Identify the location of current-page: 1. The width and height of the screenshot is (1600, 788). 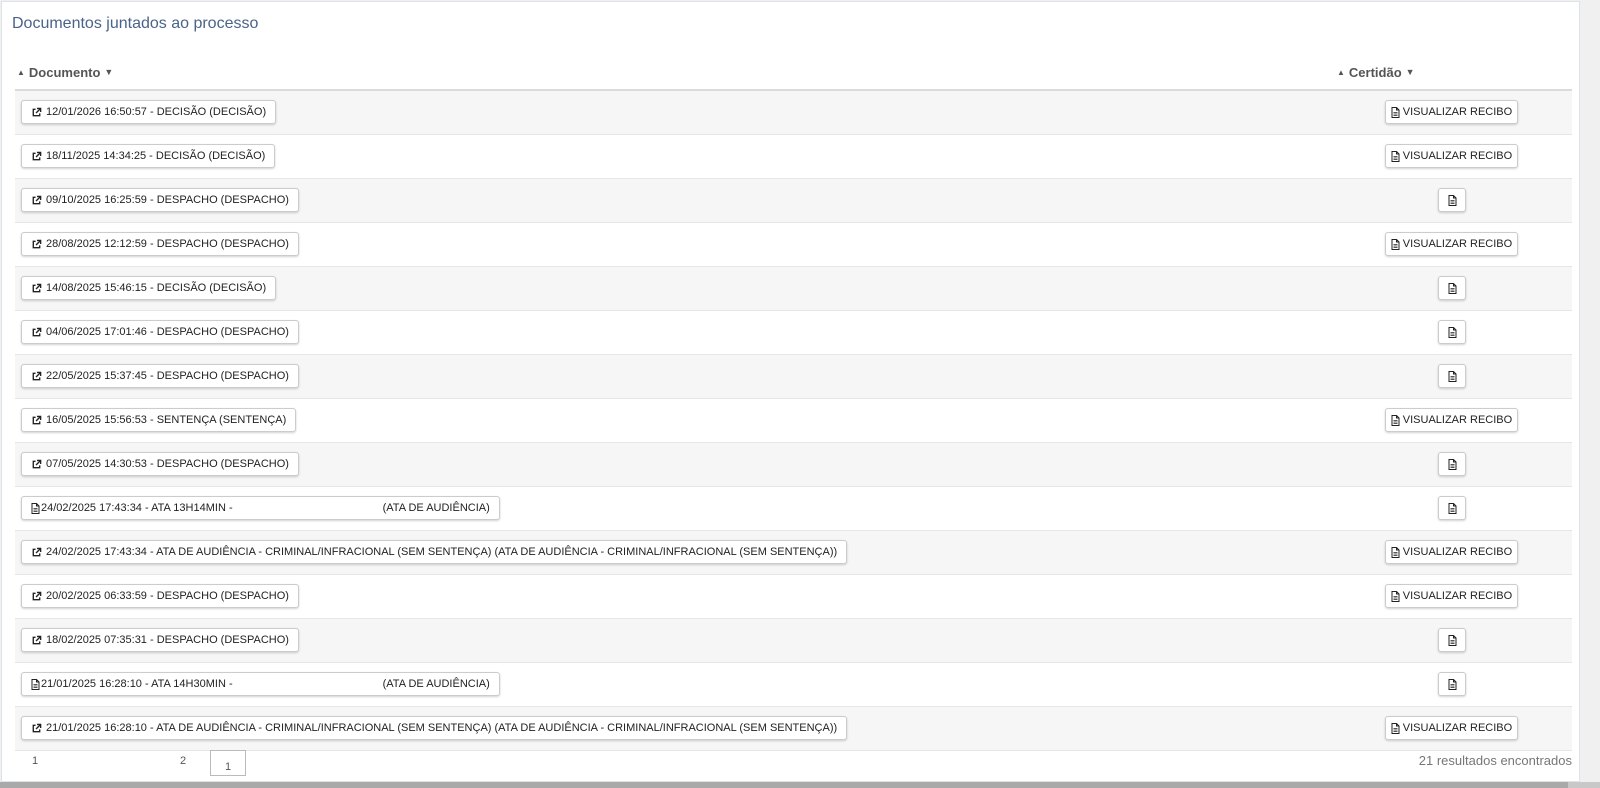
(228, 763).